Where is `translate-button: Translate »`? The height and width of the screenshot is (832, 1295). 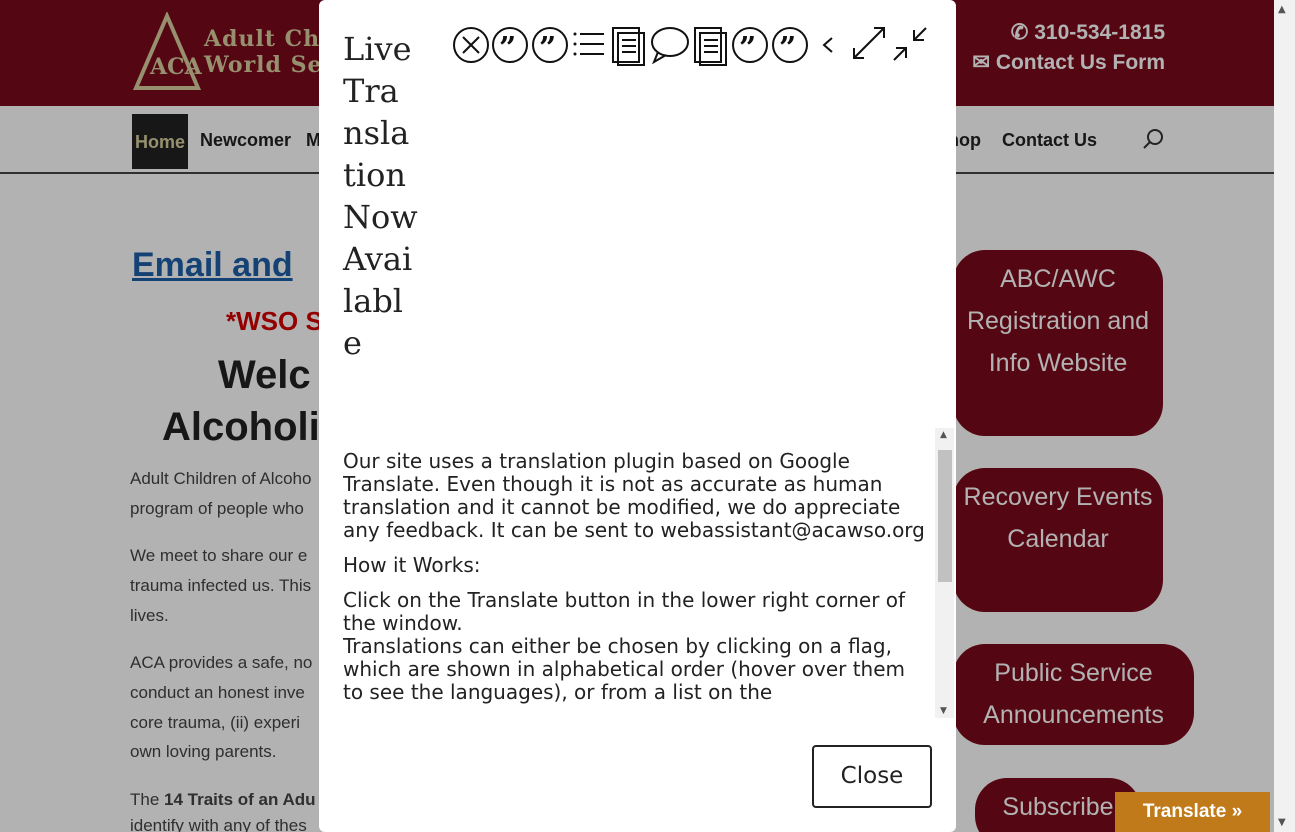 translate-button: Translate » is located at coordinates (1192, 812).